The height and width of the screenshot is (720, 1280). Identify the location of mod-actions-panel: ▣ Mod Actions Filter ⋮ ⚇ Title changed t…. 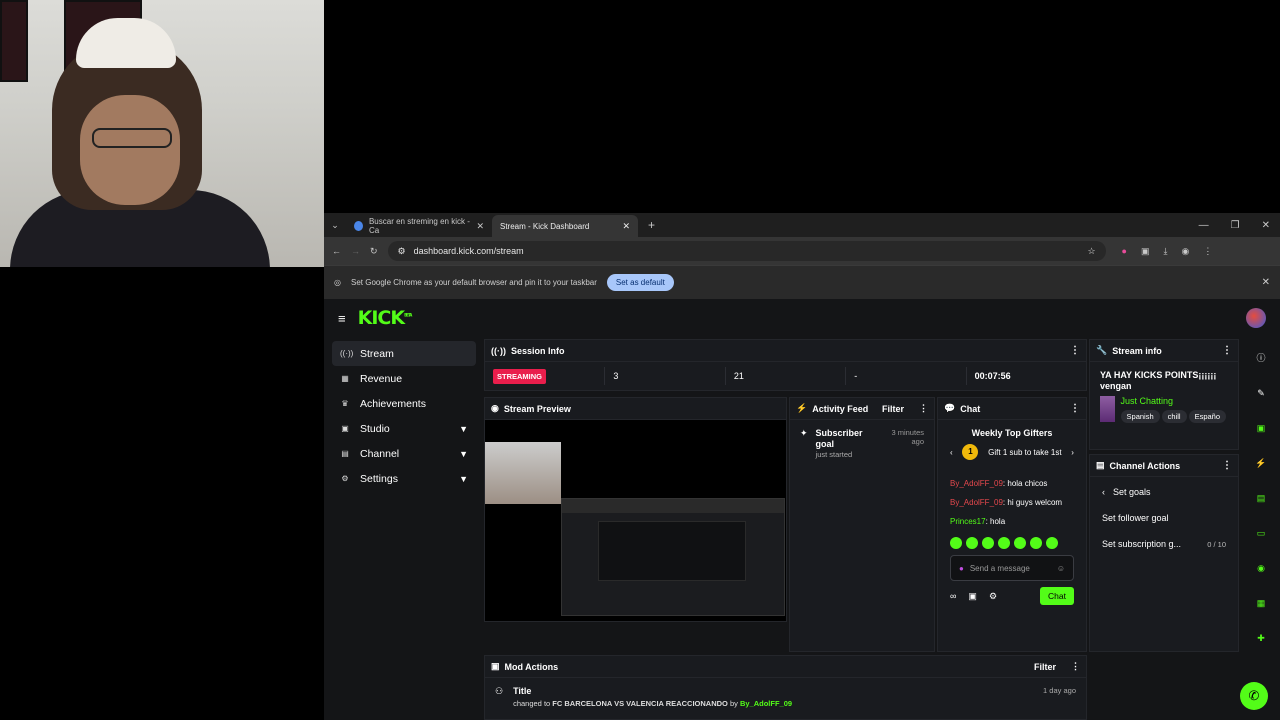
(785, 687).